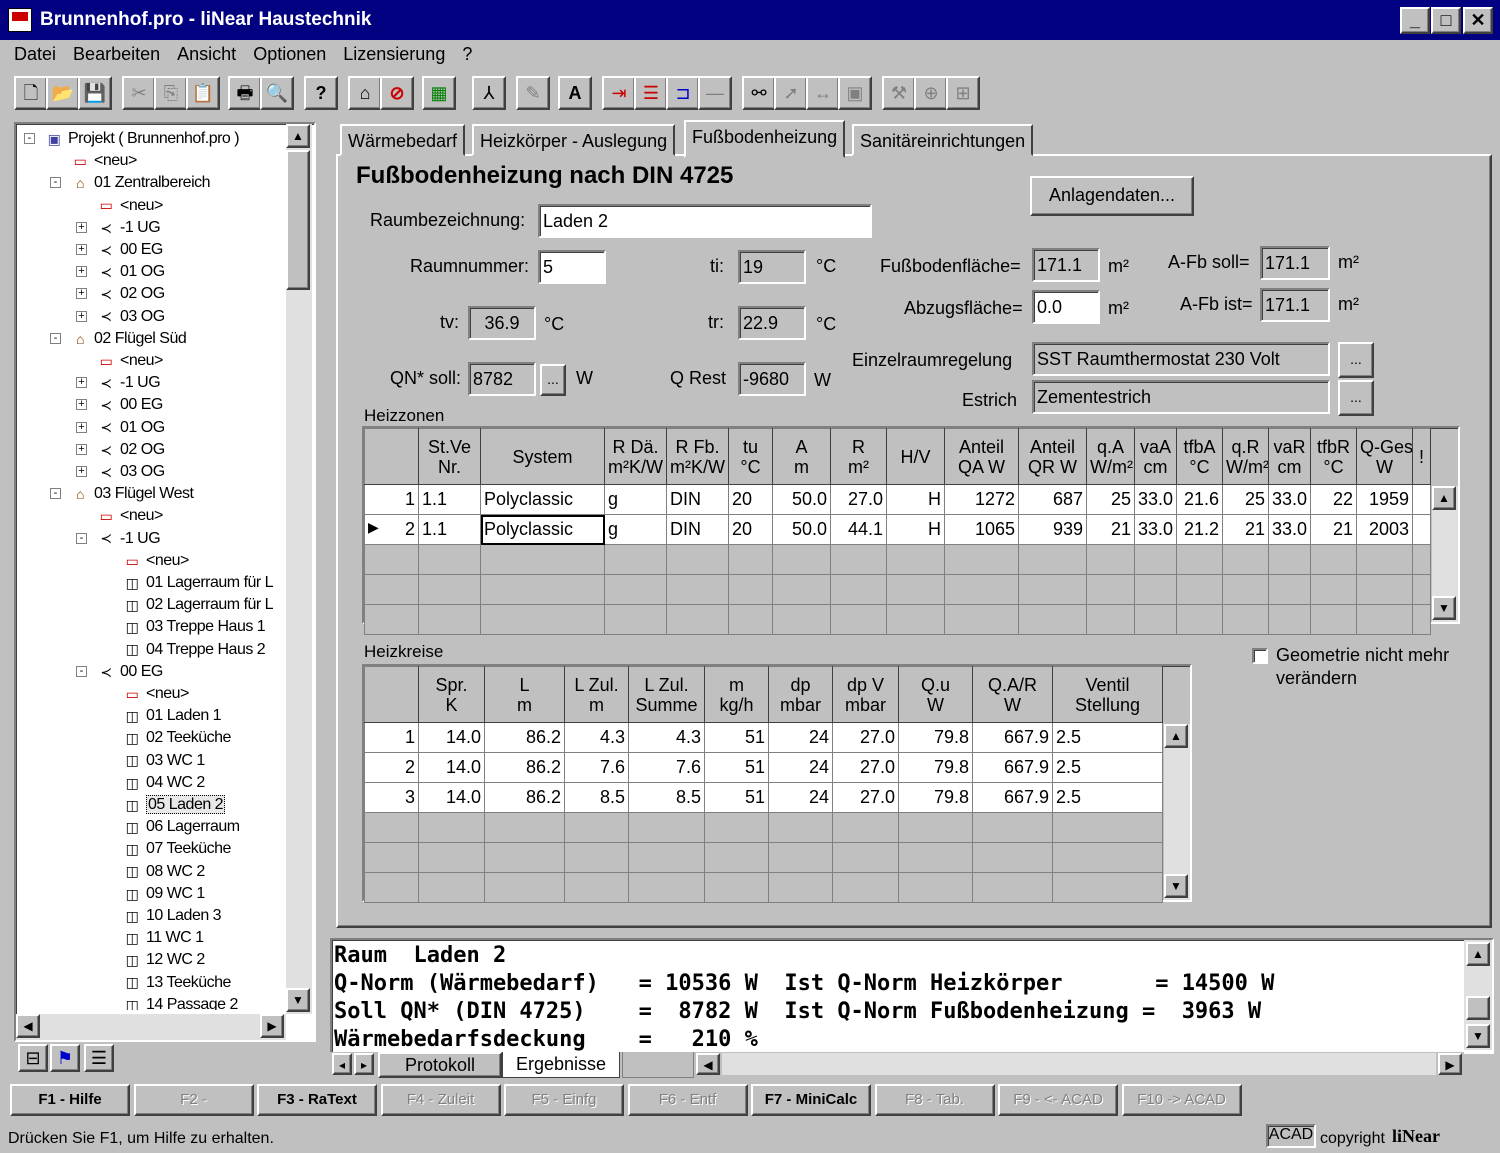  Describe the element at coordinates (763, 887) in the screenshot. I see `heizkreise-row` at that location.